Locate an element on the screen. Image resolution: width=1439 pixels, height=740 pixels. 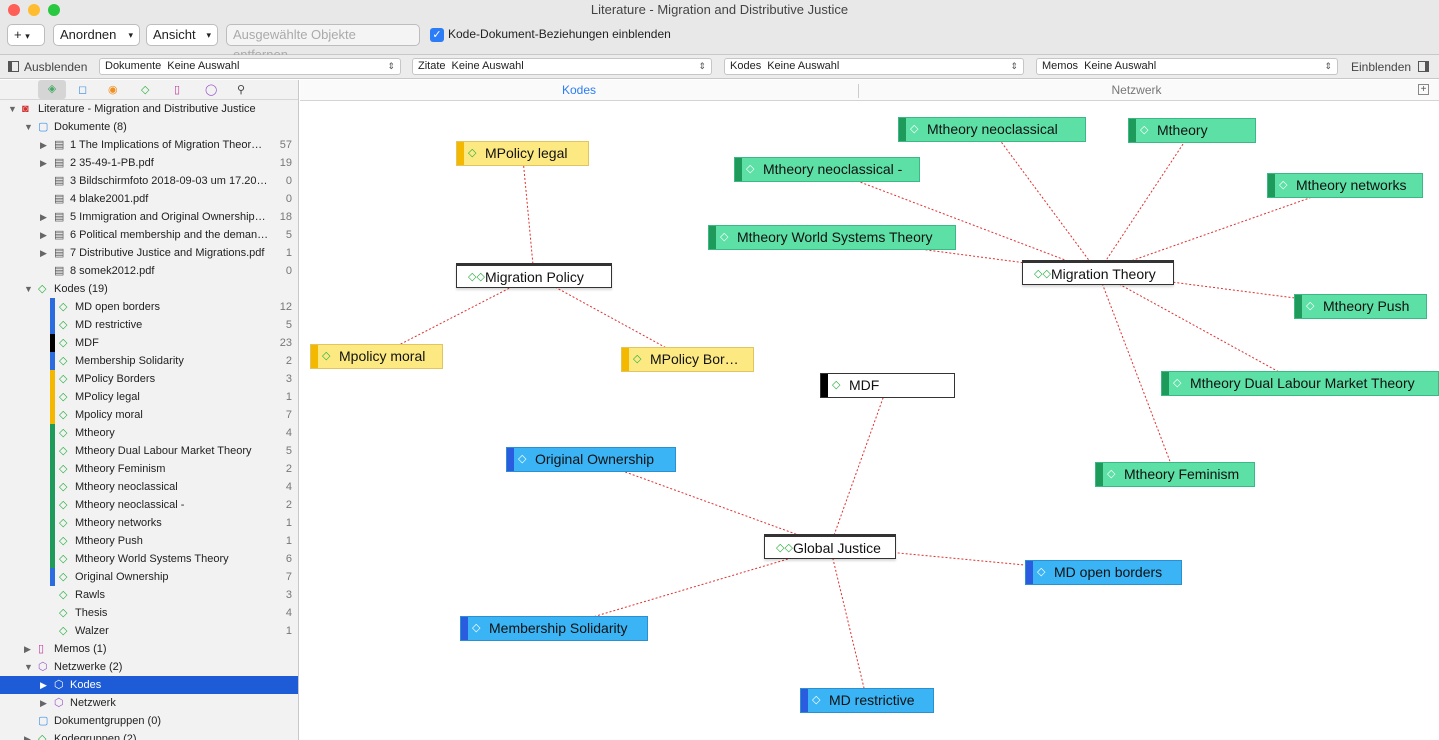
code-item: ◇ Mtheory networks 1 is located at coordinates (149, 523).